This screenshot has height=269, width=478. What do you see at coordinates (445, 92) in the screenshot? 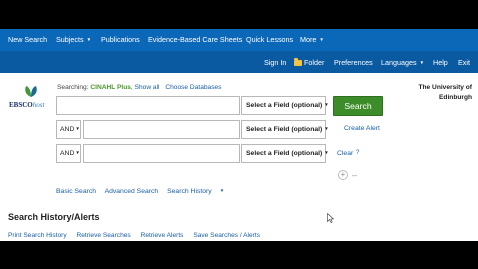
I see `institution-name: The University of Edinburgh` at bounding box center [445, 92].